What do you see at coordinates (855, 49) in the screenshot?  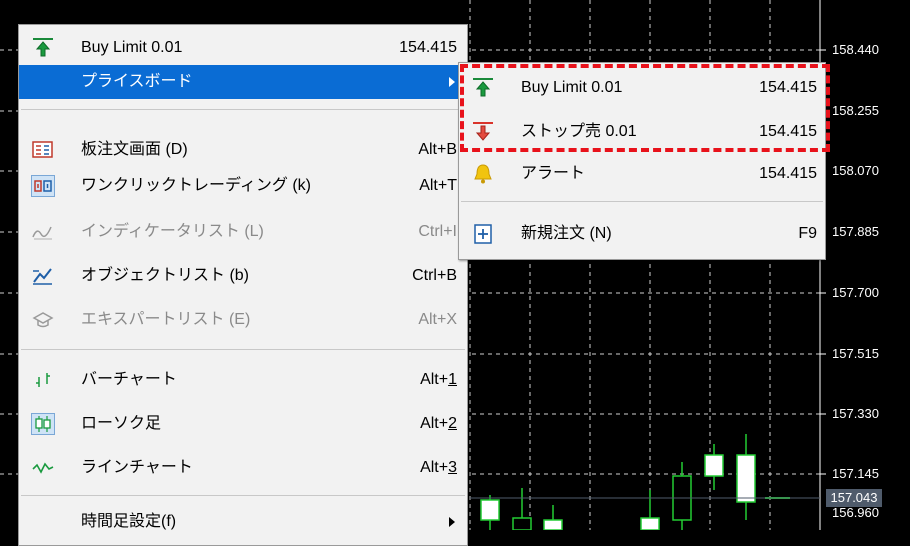 I see `price-label: 158.440` at bounding box center [855, 49].